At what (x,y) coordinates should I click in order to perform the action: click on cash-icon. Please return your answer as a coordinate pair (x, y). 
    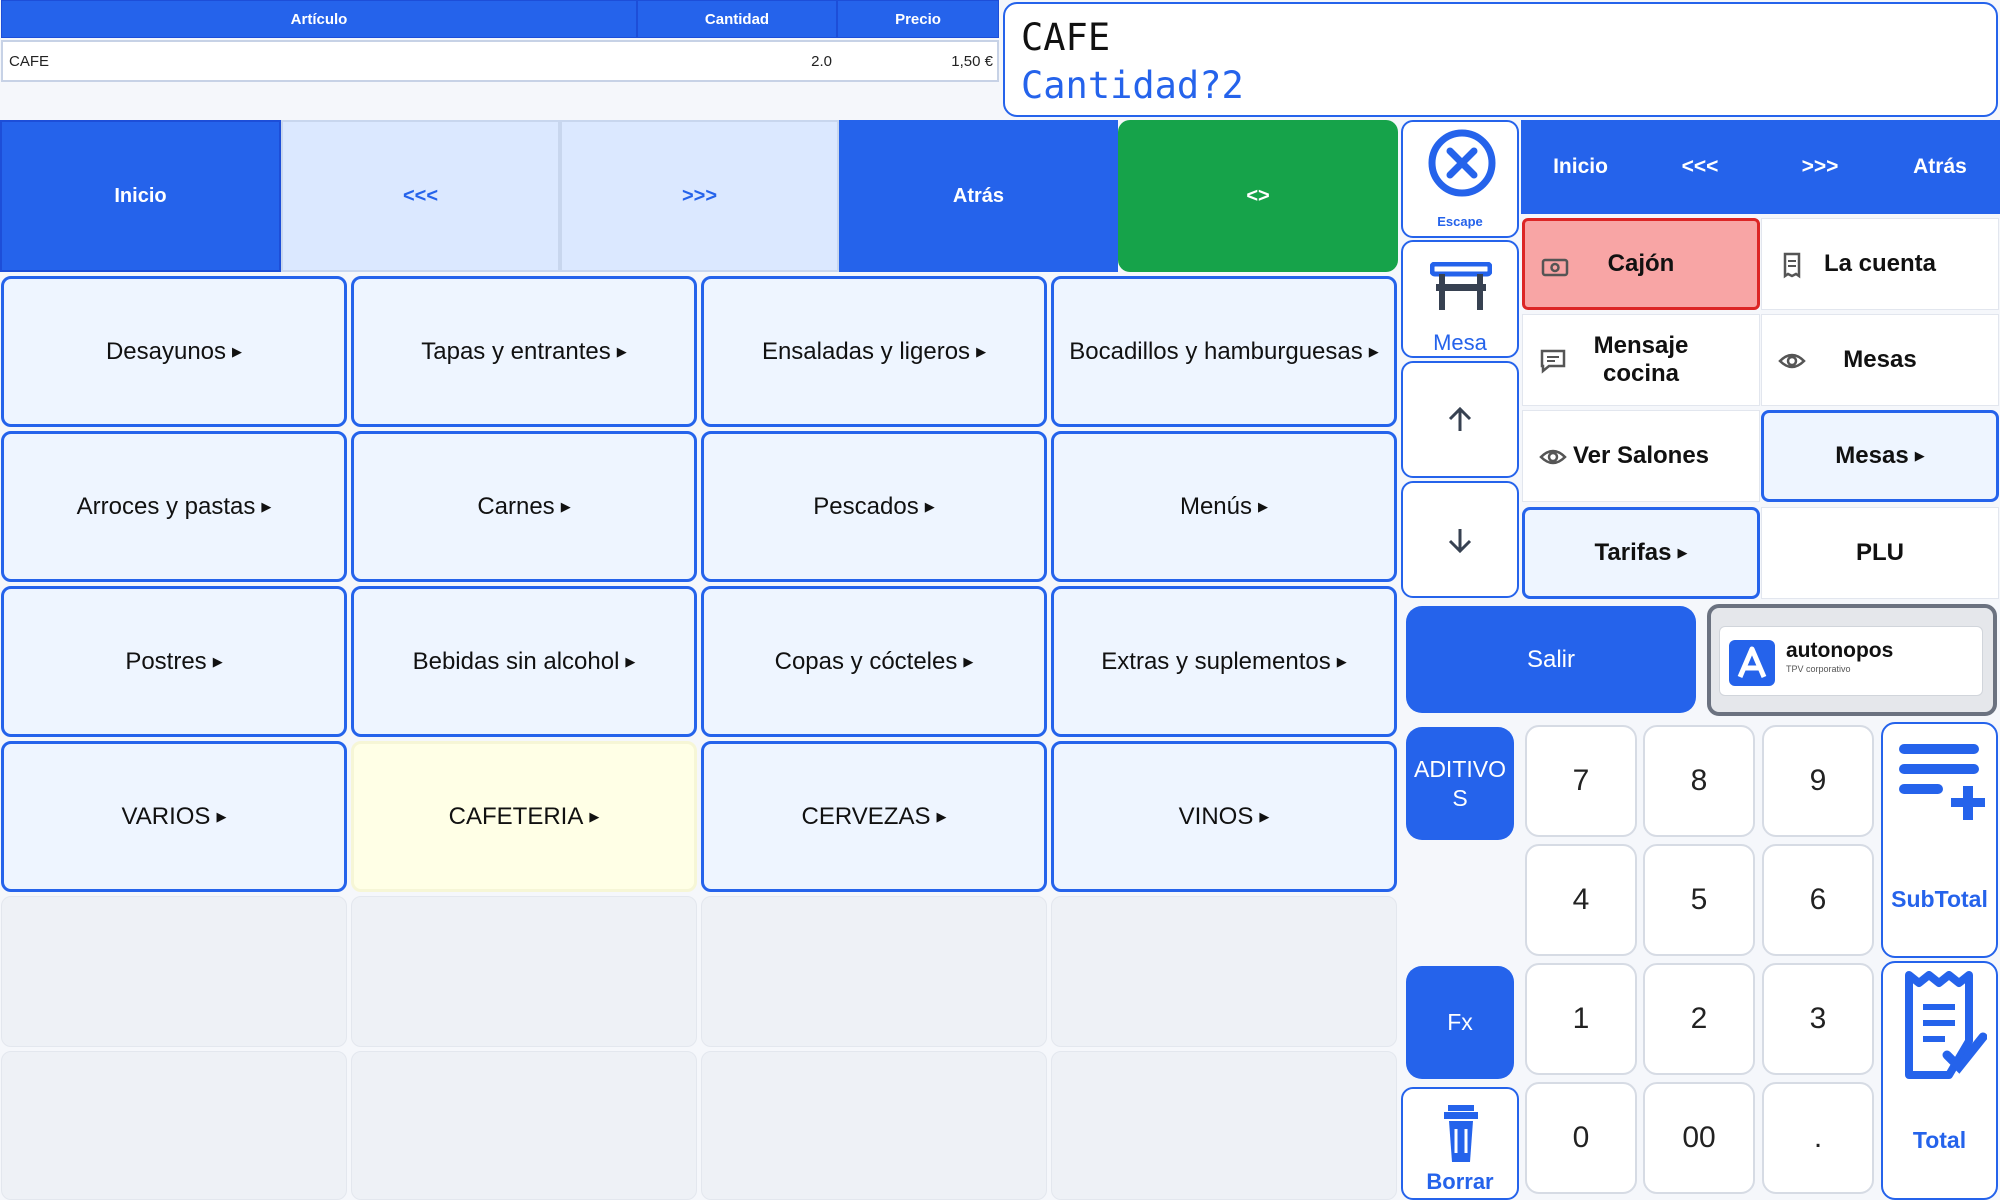
    Looking at the image, I should click on (1555, 267).